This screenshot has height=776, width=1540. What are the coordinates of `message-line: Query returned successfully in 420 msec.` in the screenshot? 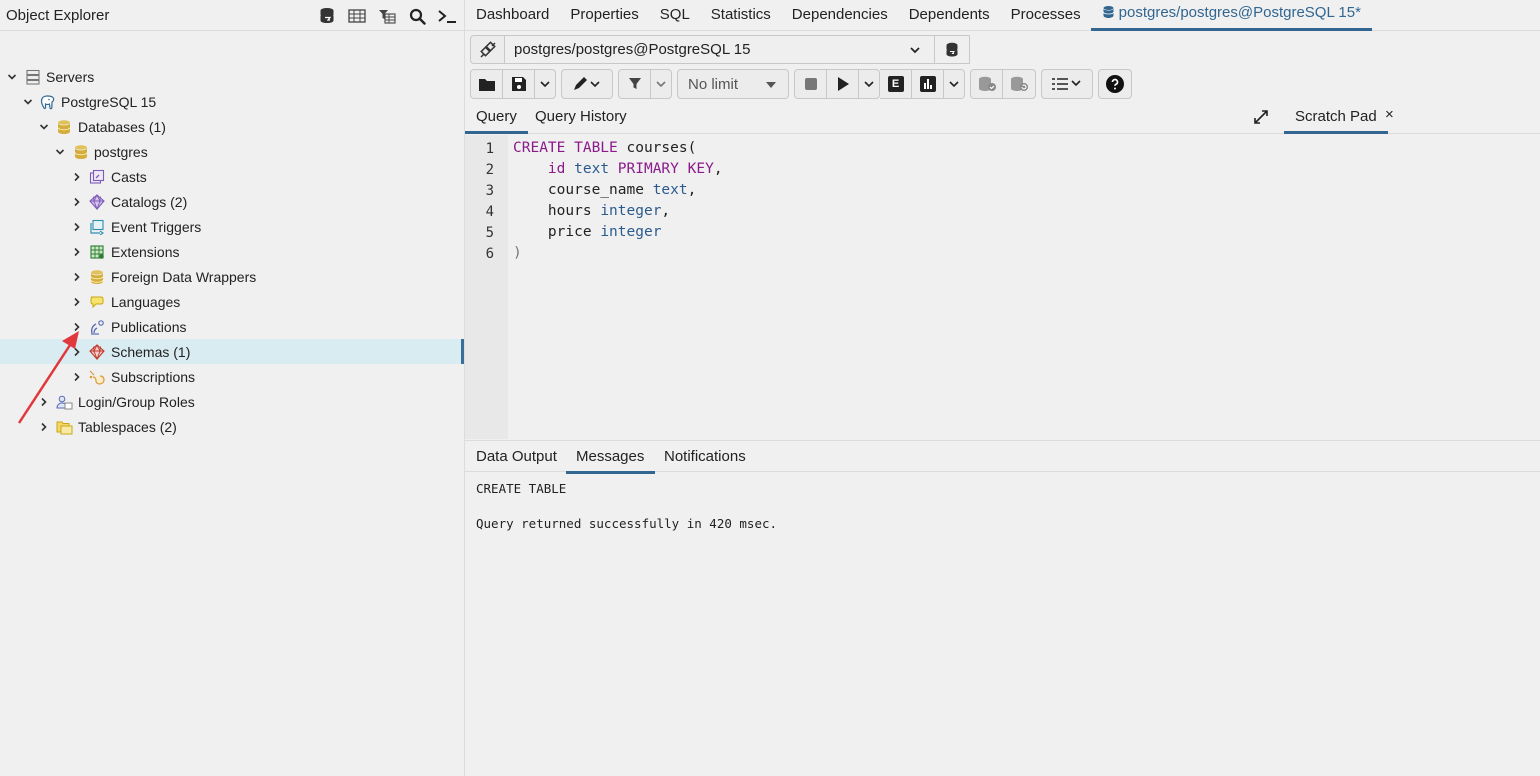 It's located at (627, 523).